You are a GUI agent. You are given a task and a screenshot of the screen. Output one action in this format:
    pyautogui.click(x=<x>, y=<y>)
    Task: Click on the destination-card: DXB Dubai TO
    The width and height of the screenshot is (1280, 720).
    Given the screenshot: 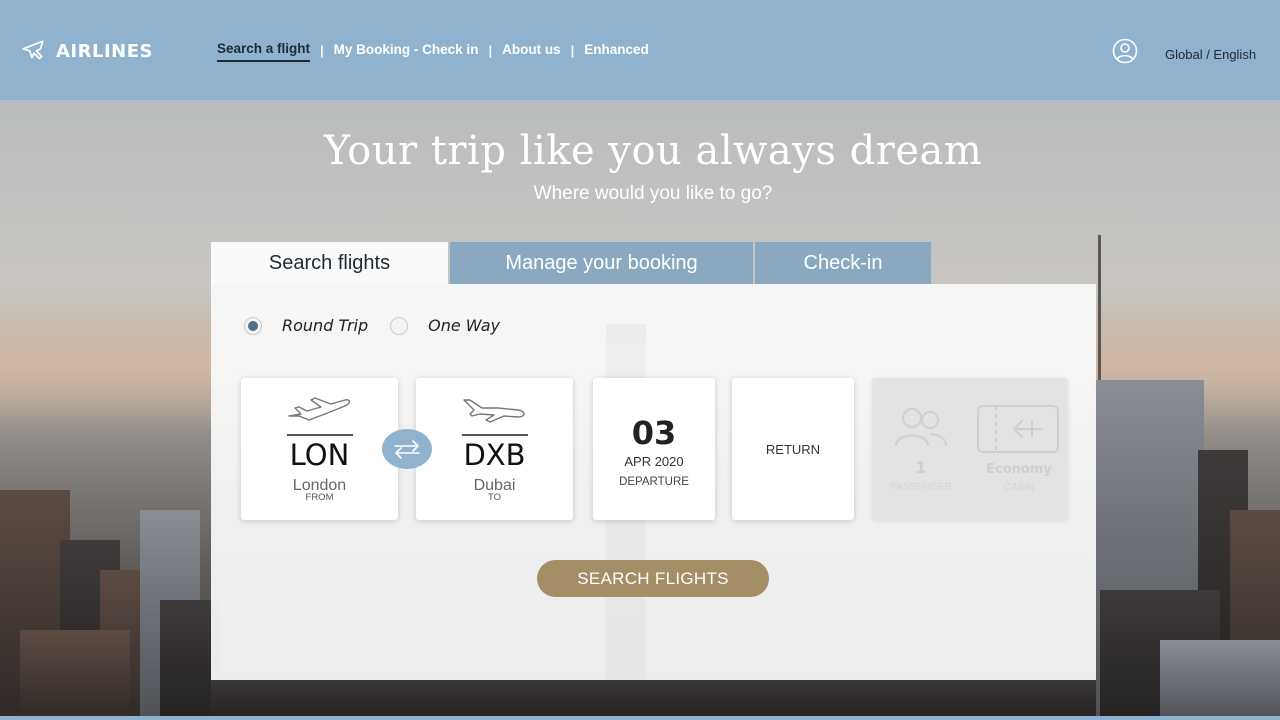 What is the action you would take?
    pyautogui.click(x=494, y=449)
    